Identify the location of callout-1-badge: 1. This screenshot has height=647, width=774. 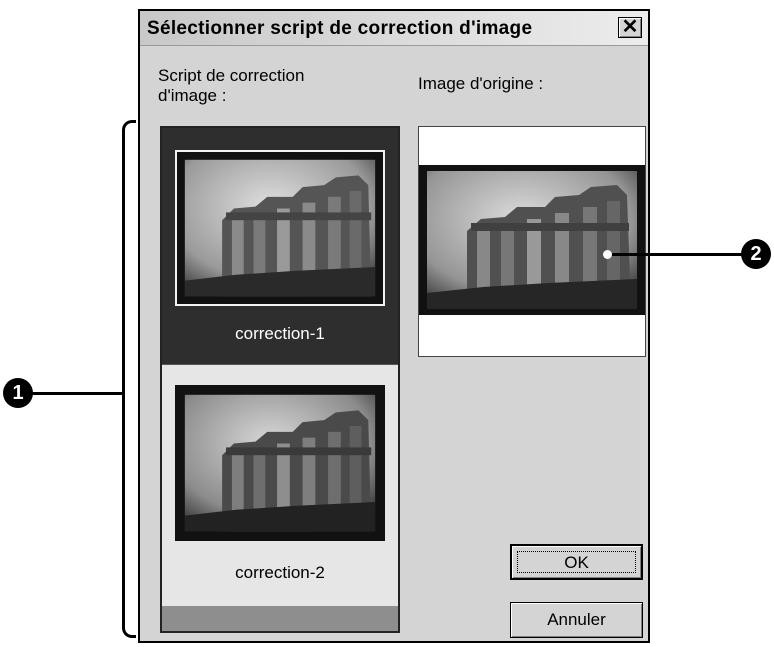
(18, 393).